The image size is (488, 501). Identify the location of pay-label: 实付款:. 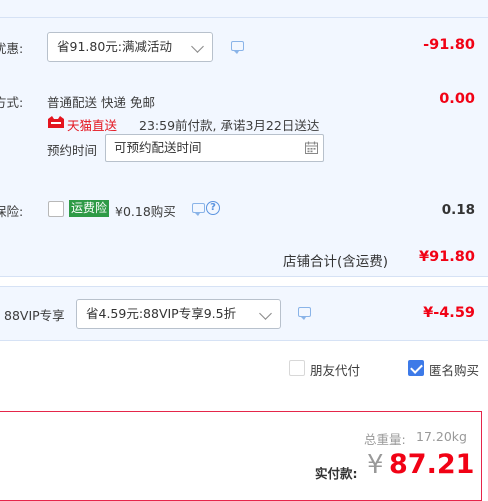
(336, 473).